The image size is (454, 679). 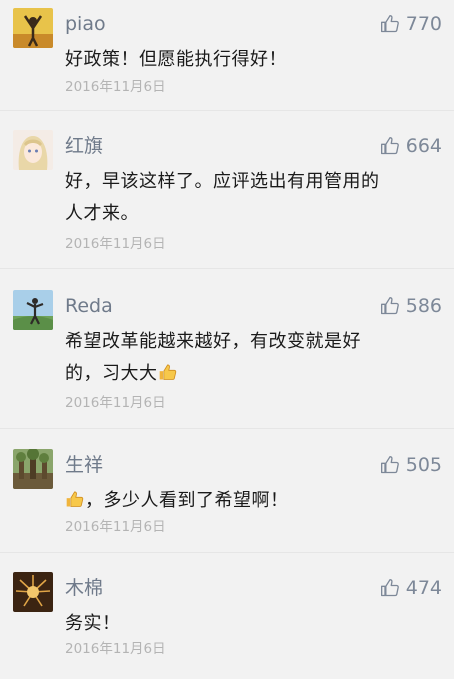 I want to click on comment-text: 希望改革能越来越好，有改变就是好 的，习大大, so click(x=245, y=358).